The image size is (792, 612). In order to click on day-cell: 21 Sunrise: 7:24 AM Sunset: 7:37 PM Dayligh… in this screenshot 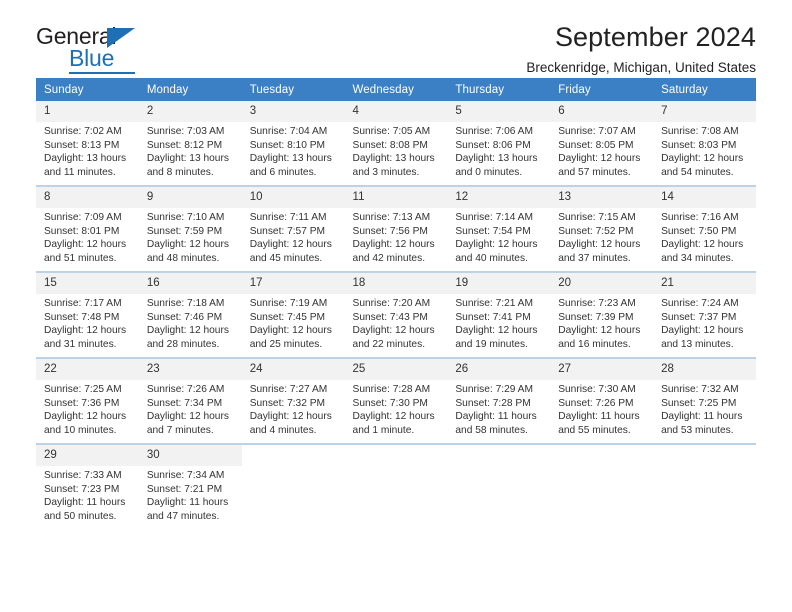, I will do `click(704, 314)`.